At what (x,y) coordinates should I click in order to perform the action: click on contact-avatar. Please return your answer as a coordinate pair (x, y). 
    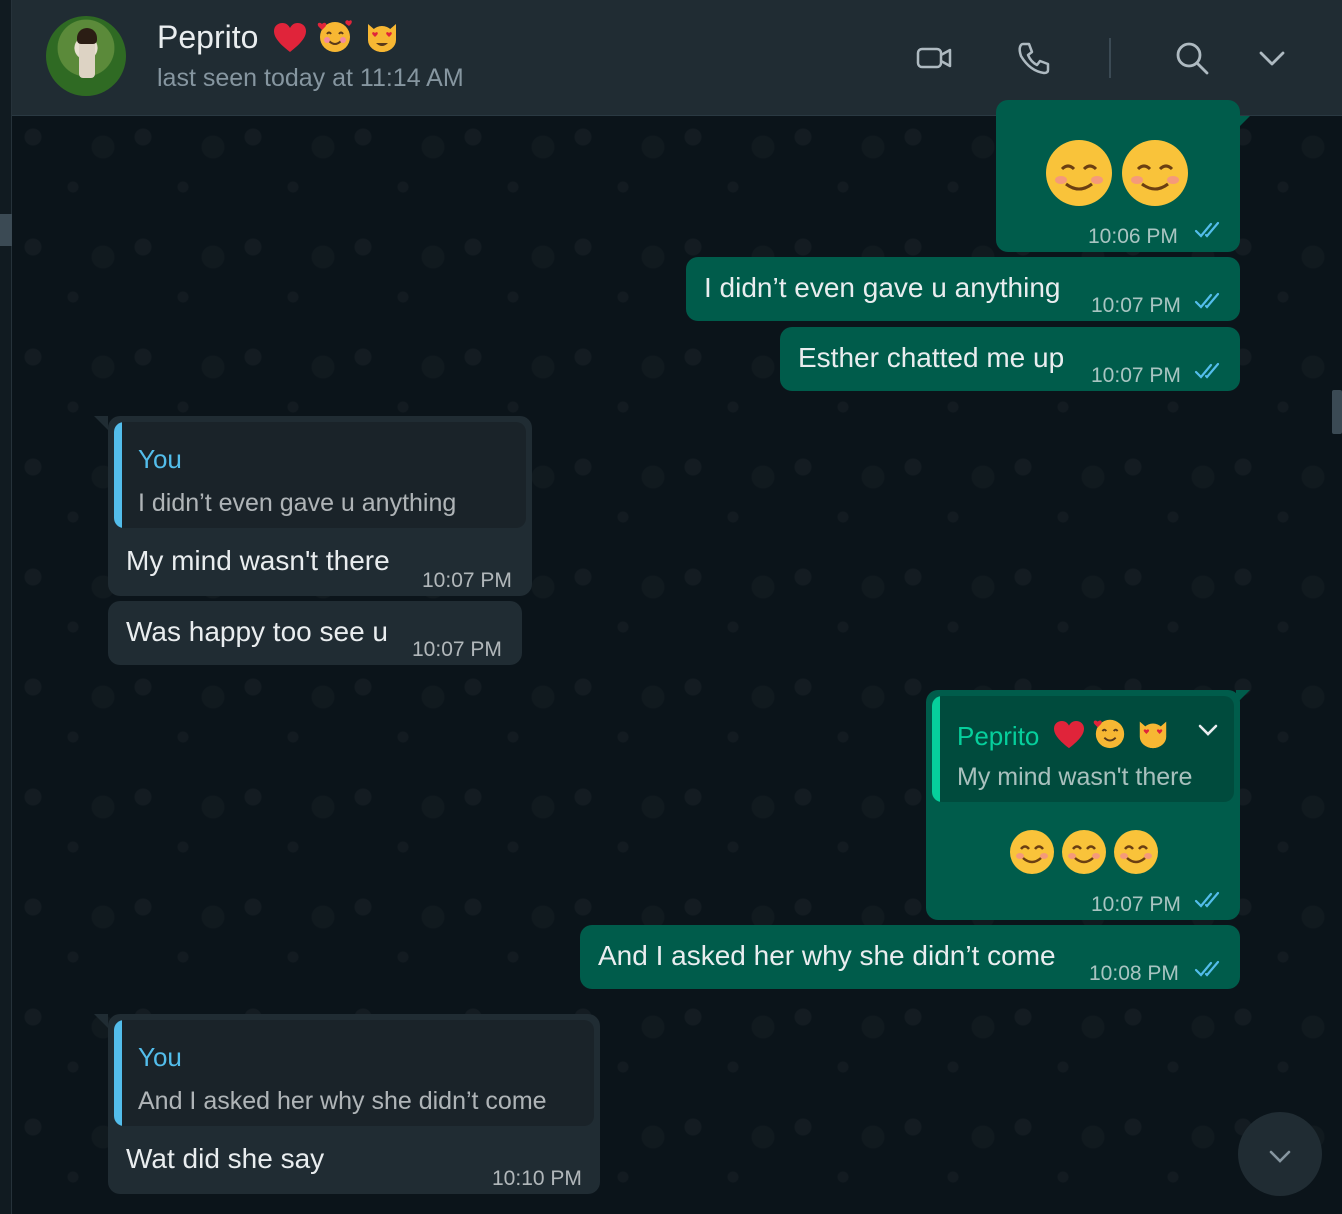
    Looking at the image, I should click on (86, 56).